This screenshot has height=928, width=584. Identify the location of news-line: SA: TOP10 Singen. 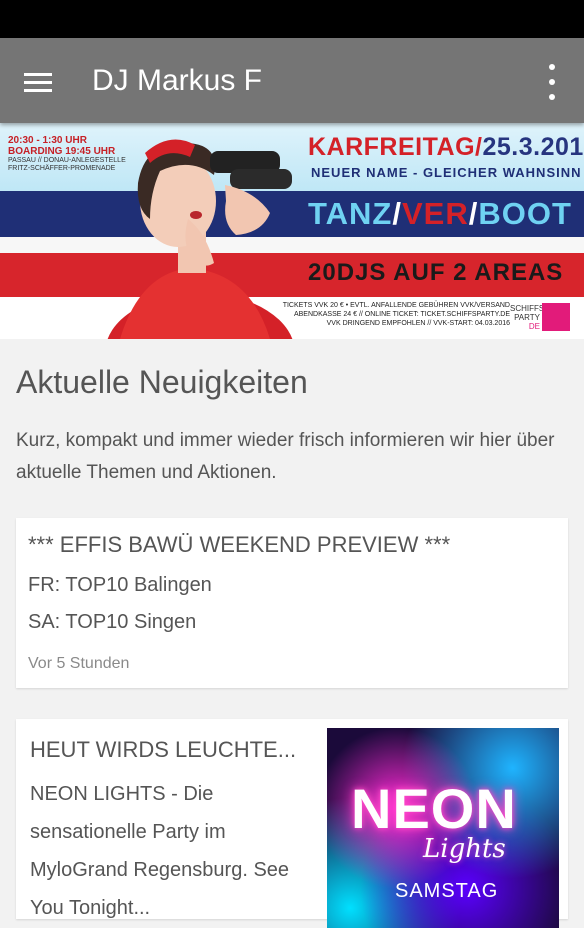
(112, 622).